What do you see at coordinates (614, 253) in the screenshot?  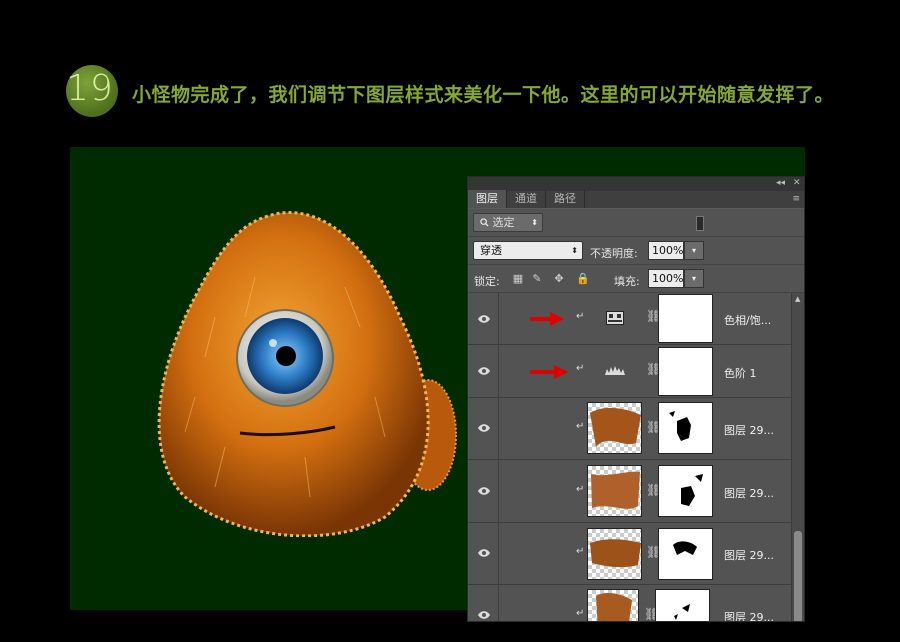 I see `opacity-label: 不透明度:` at bounding box center [614, 253].